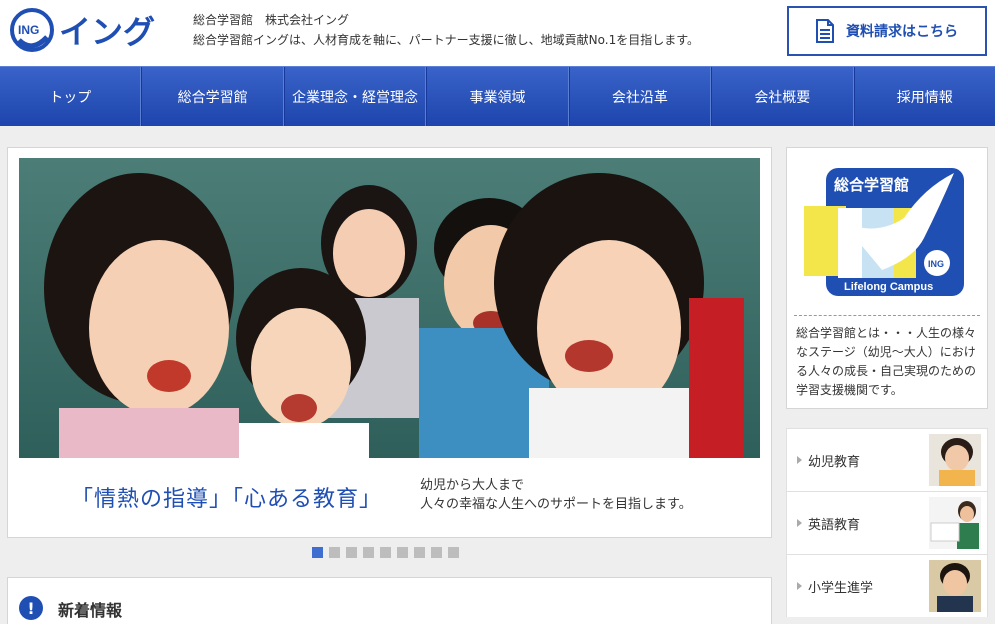 The width and height of the screenshot is (995, 624). I want to click on nav-item-business: 事業領域, so click(497, 96).